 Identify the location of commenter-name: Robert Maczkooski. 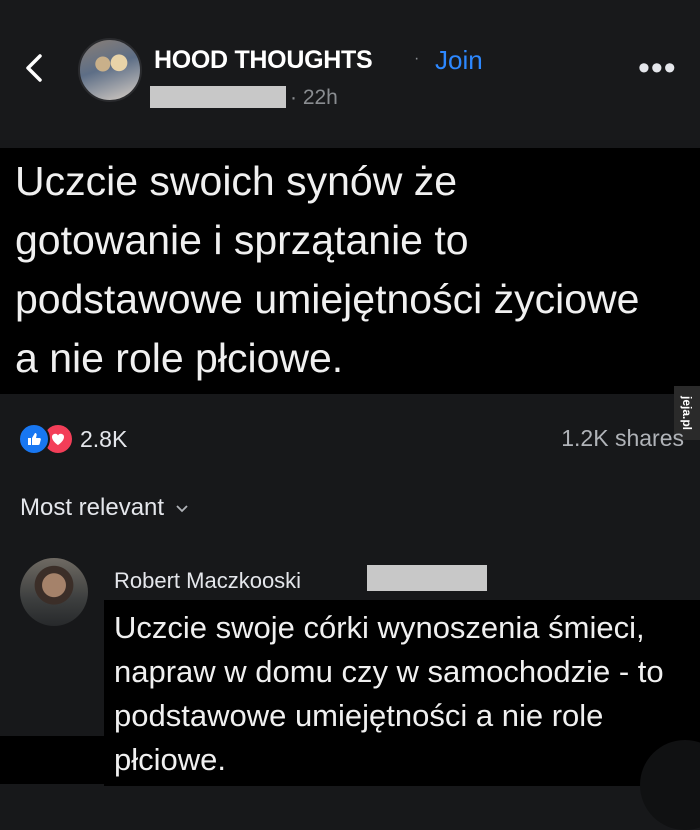
(207, 581).